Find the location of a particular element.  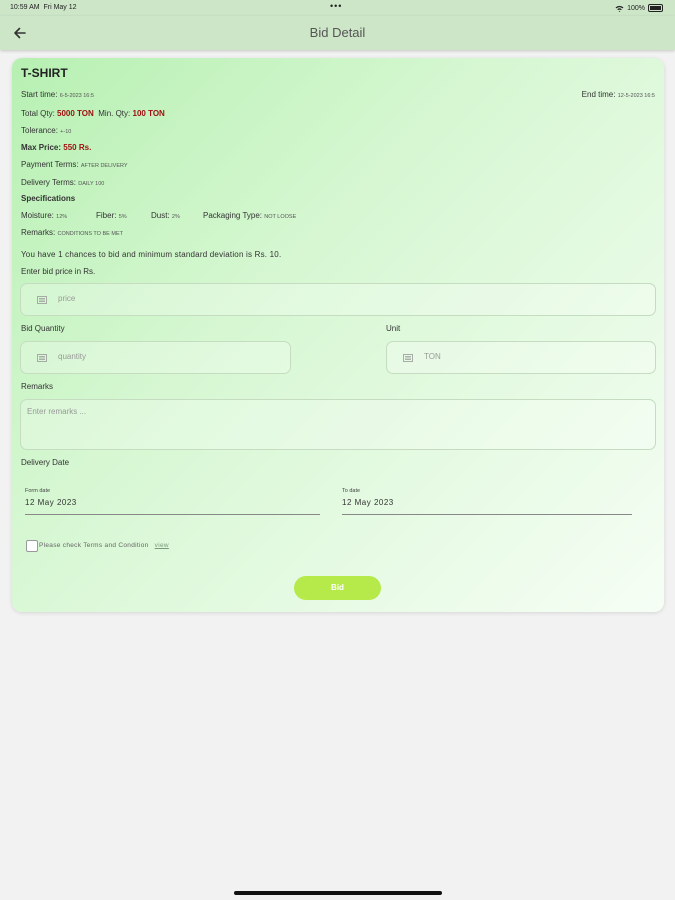

page-title: Bid Detail is located at coordinates (337, 32).